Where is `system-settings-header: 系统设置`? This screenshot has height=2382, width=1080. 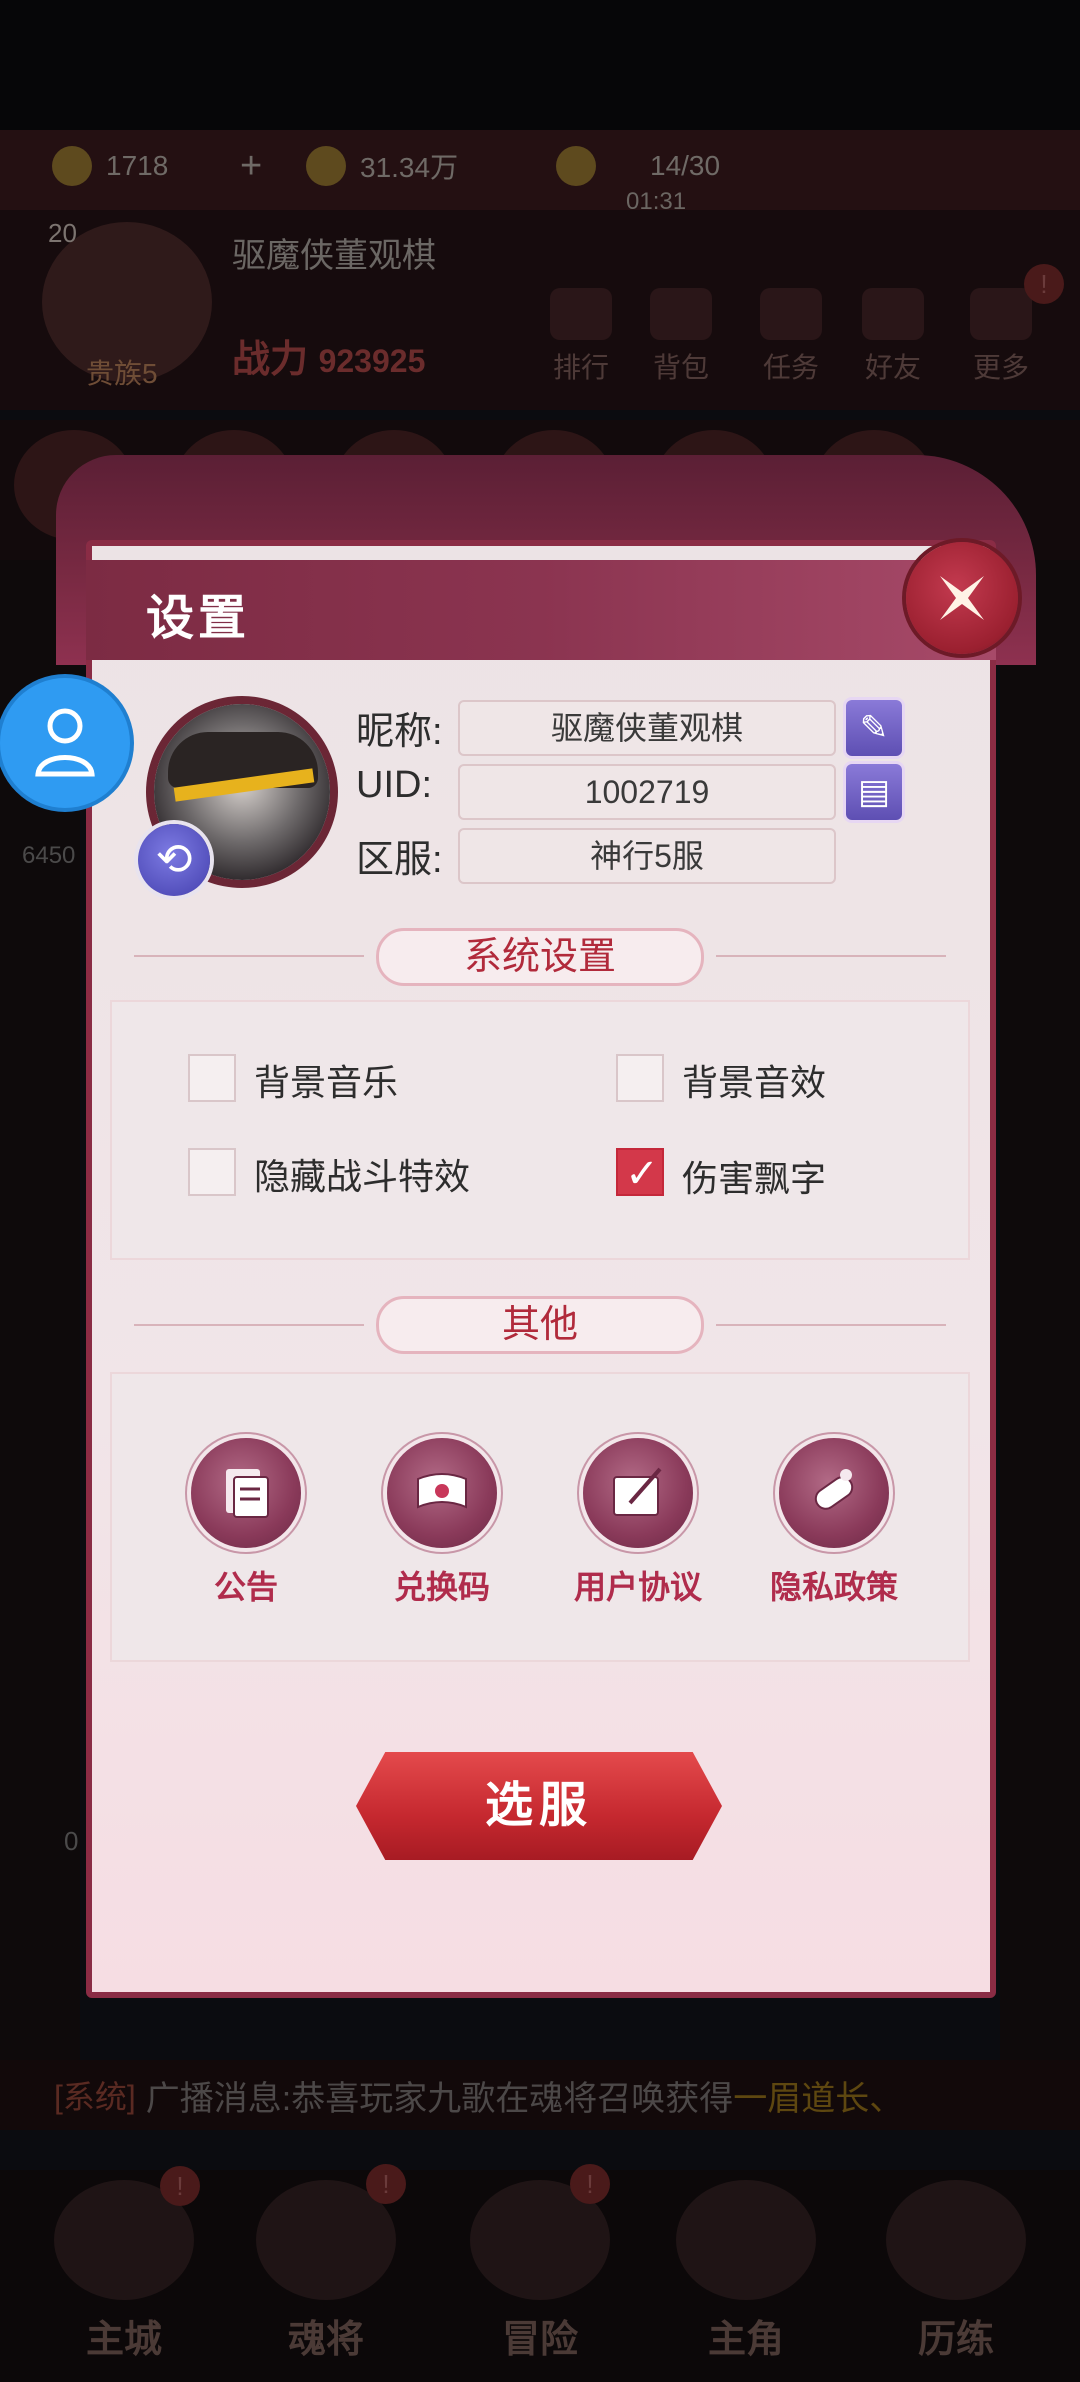
system-settings-header: 系统设置 is located at coordinates (540, 957).